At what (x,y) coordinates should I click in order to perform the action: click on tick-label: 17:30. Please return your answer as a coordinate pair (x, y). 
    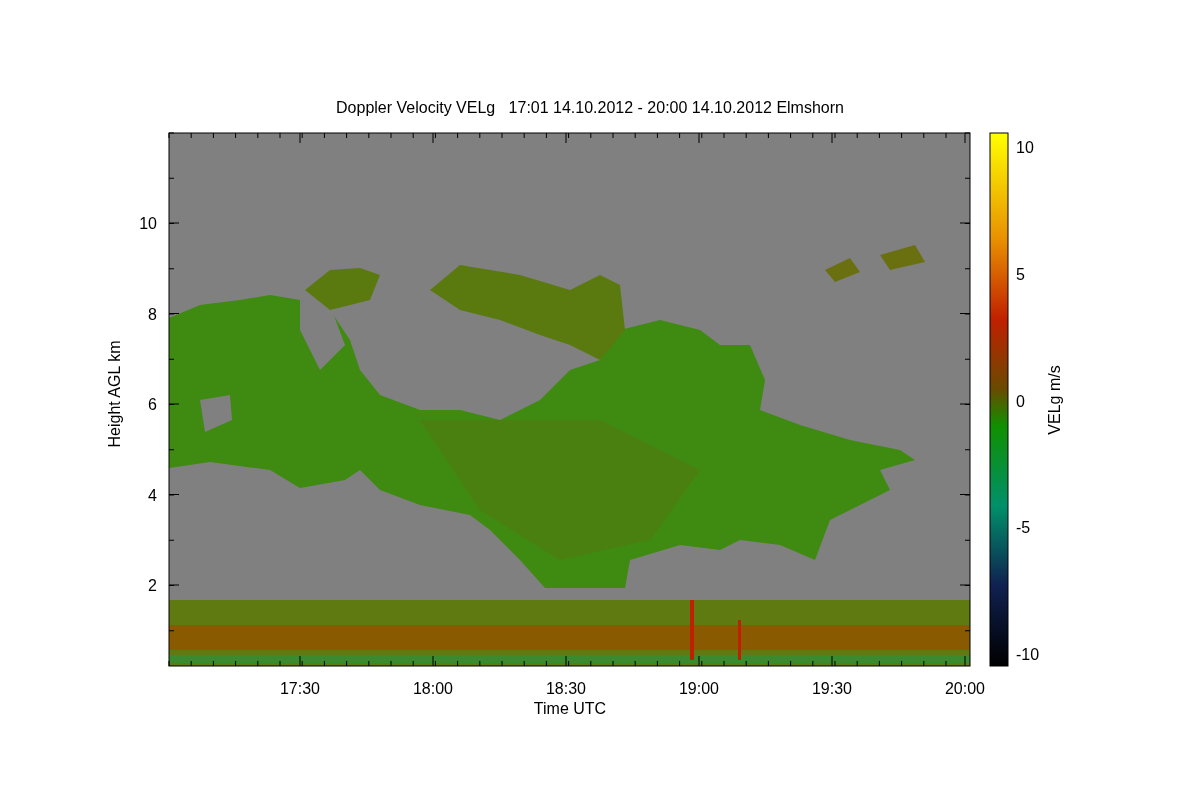
    Looking at the image, I should click on (300, 688).